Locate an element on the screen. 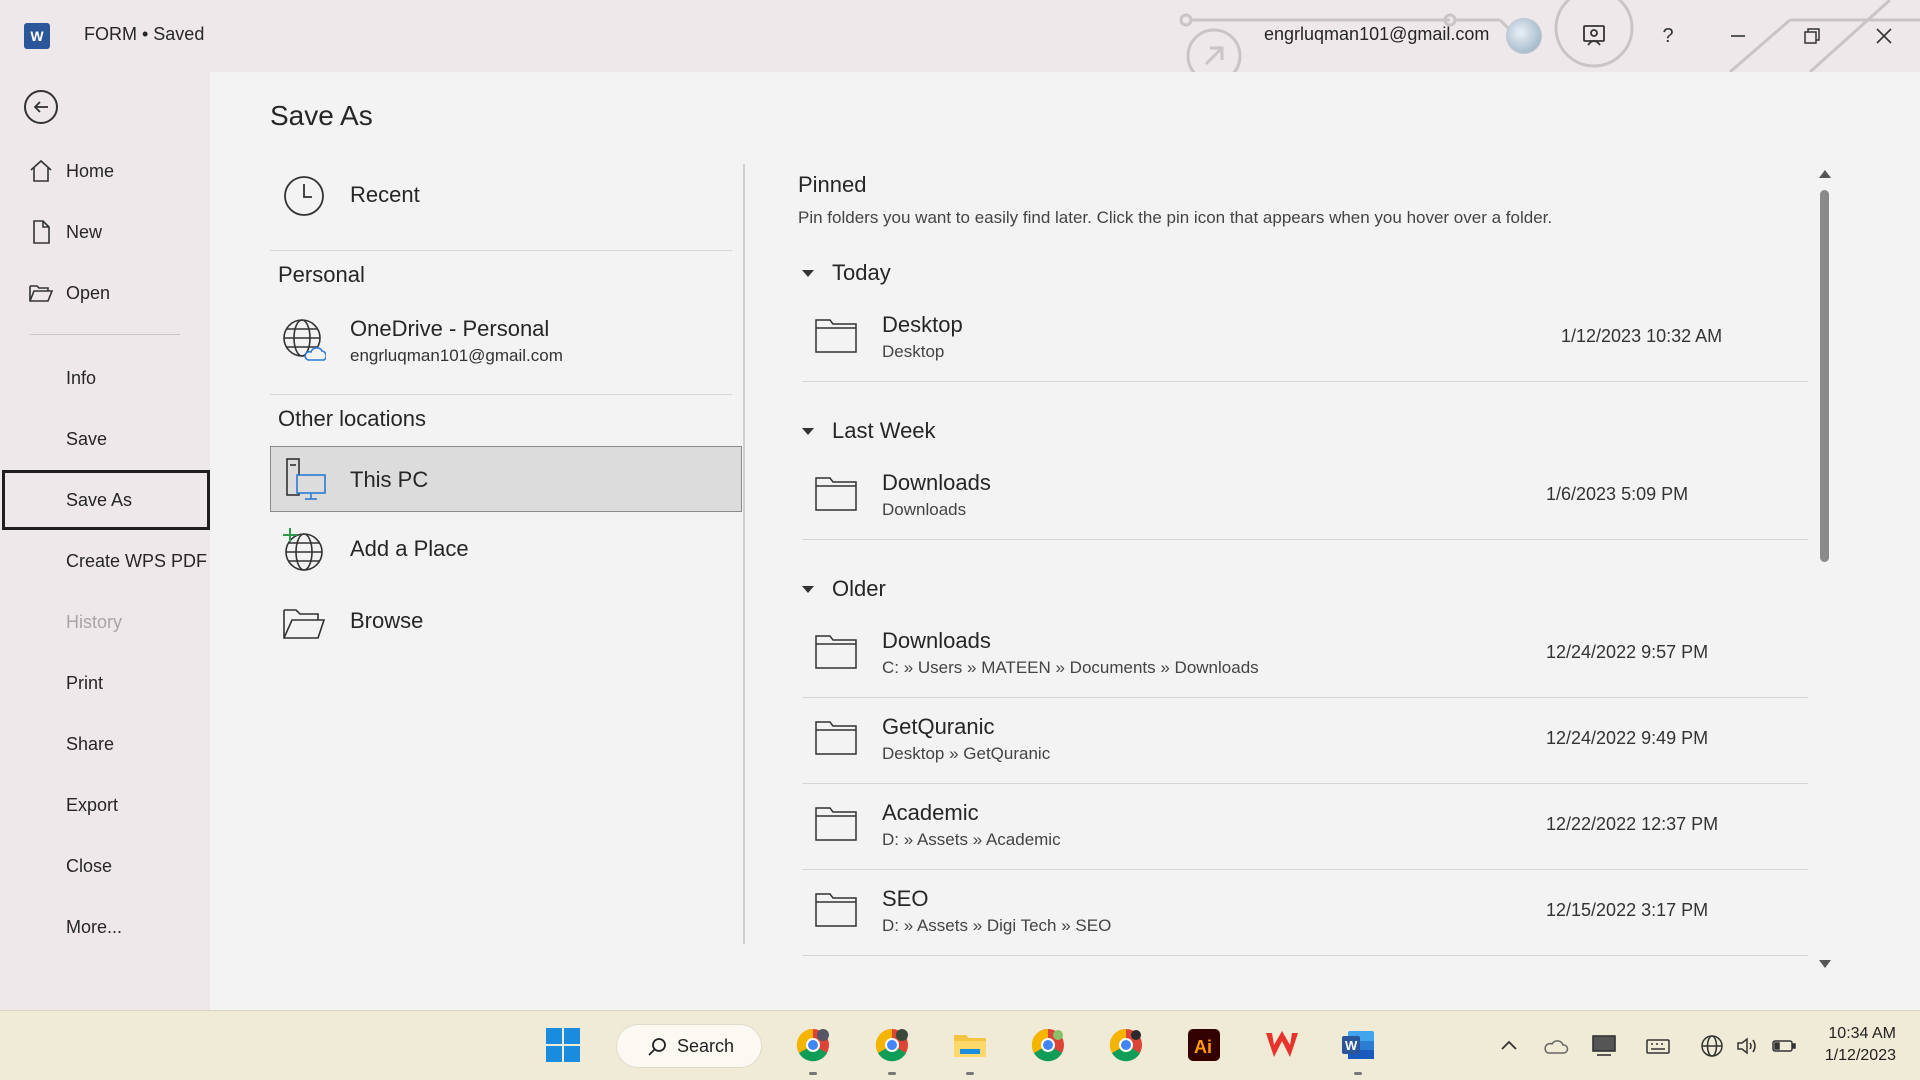  group-title: Older is located at coordinates (859, 588).